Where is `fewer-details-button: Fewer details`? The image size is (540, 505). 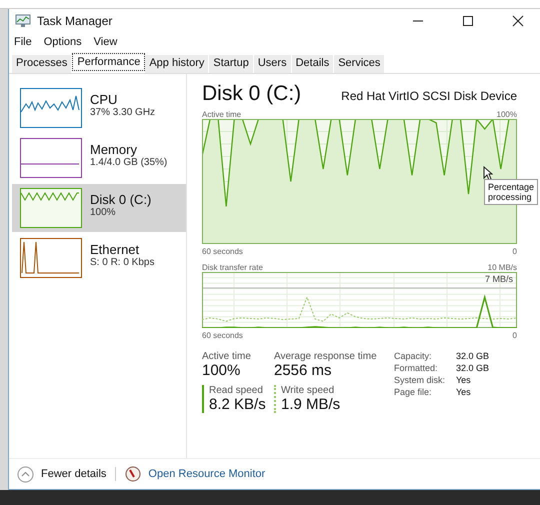 fewer-details-button: Fewer details is located at coordinates (73, 474).